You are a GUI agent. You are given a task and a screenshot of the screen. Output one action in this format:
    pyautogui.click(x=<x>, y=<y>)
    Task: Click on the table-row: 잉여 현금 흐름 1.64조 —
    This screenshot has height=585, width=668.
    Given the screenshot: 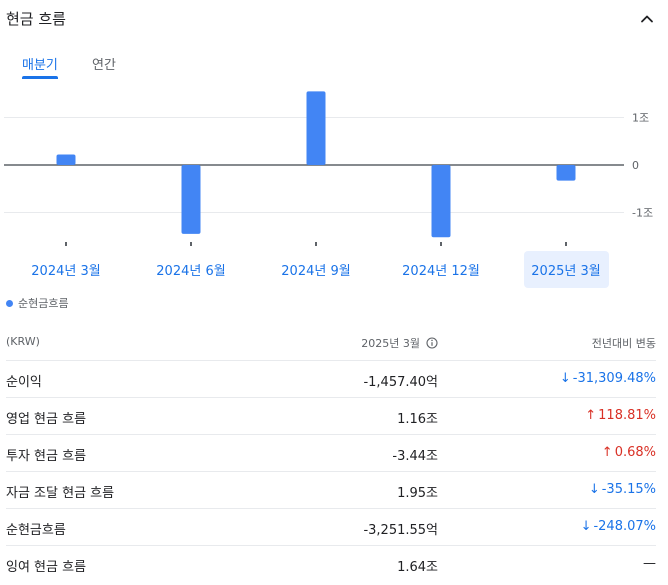 What is the action you would take?
    pyautogui.click(x=331, y=564)
    